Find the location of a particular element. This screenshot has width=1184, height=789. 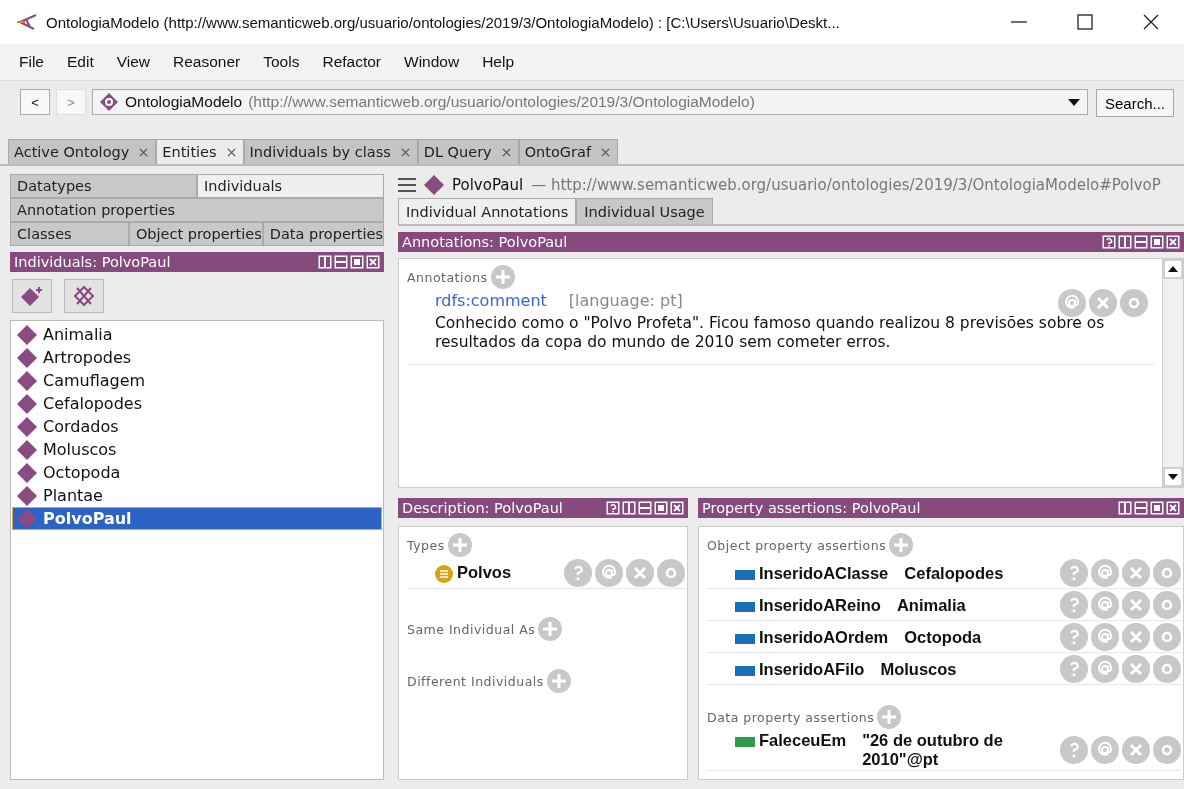

panel-header: Description: PolvoPaul is located at coordinates (543, 508).